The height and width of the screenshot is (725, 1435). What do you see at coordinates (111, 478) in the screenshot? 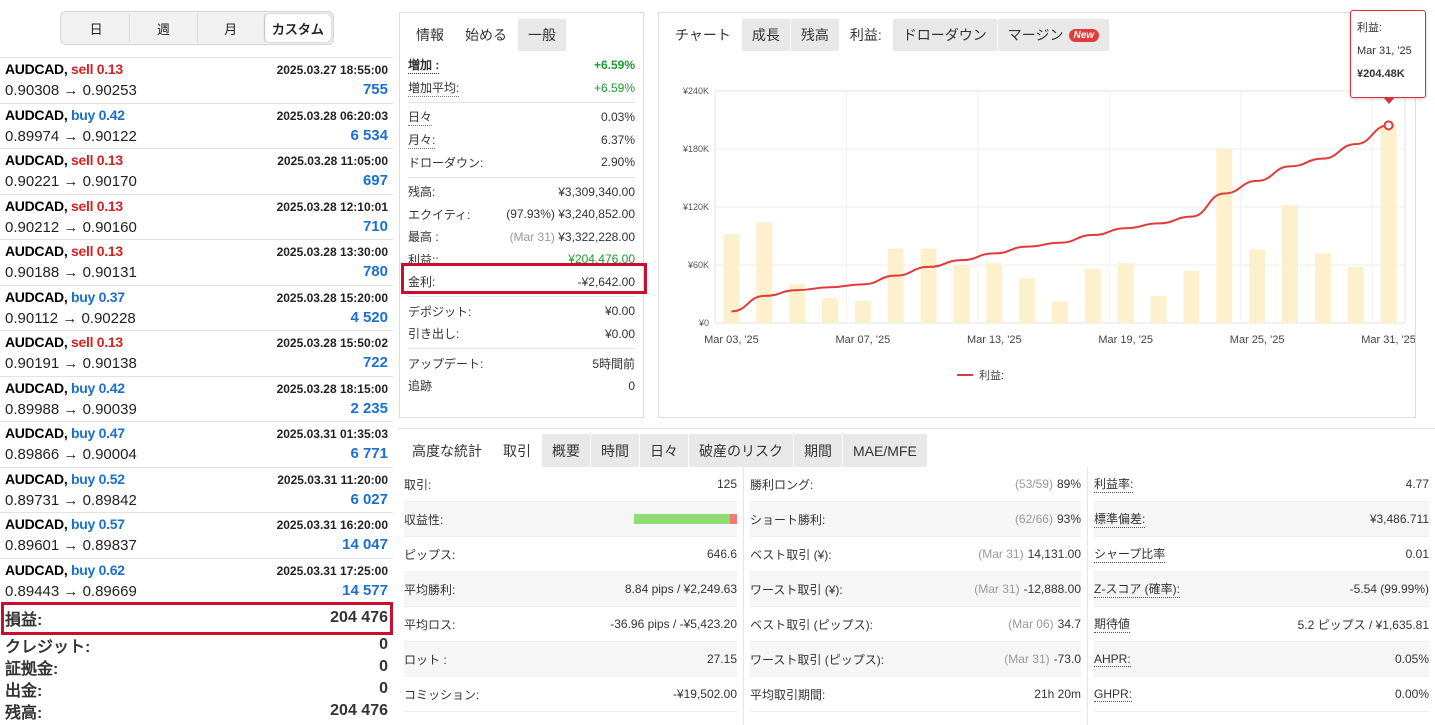
I see `trade-lots: 0.52` at bounding box center [111, 478].